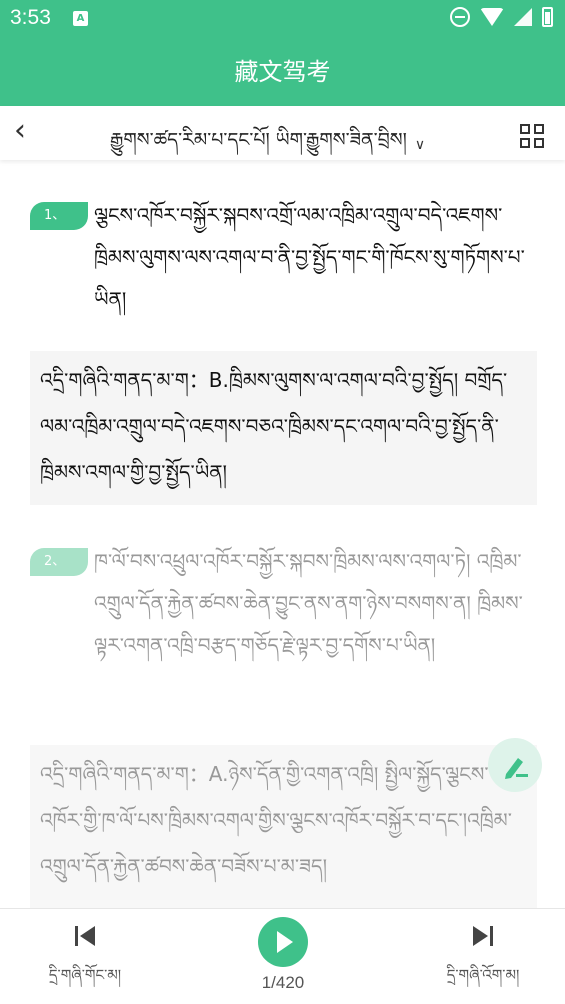 The height and width of the screenshot is (1004, 565). What do you see at coordinates (492, 17) in the screenshot?
I see `wifi-icon` at bounding box center [492, 17].